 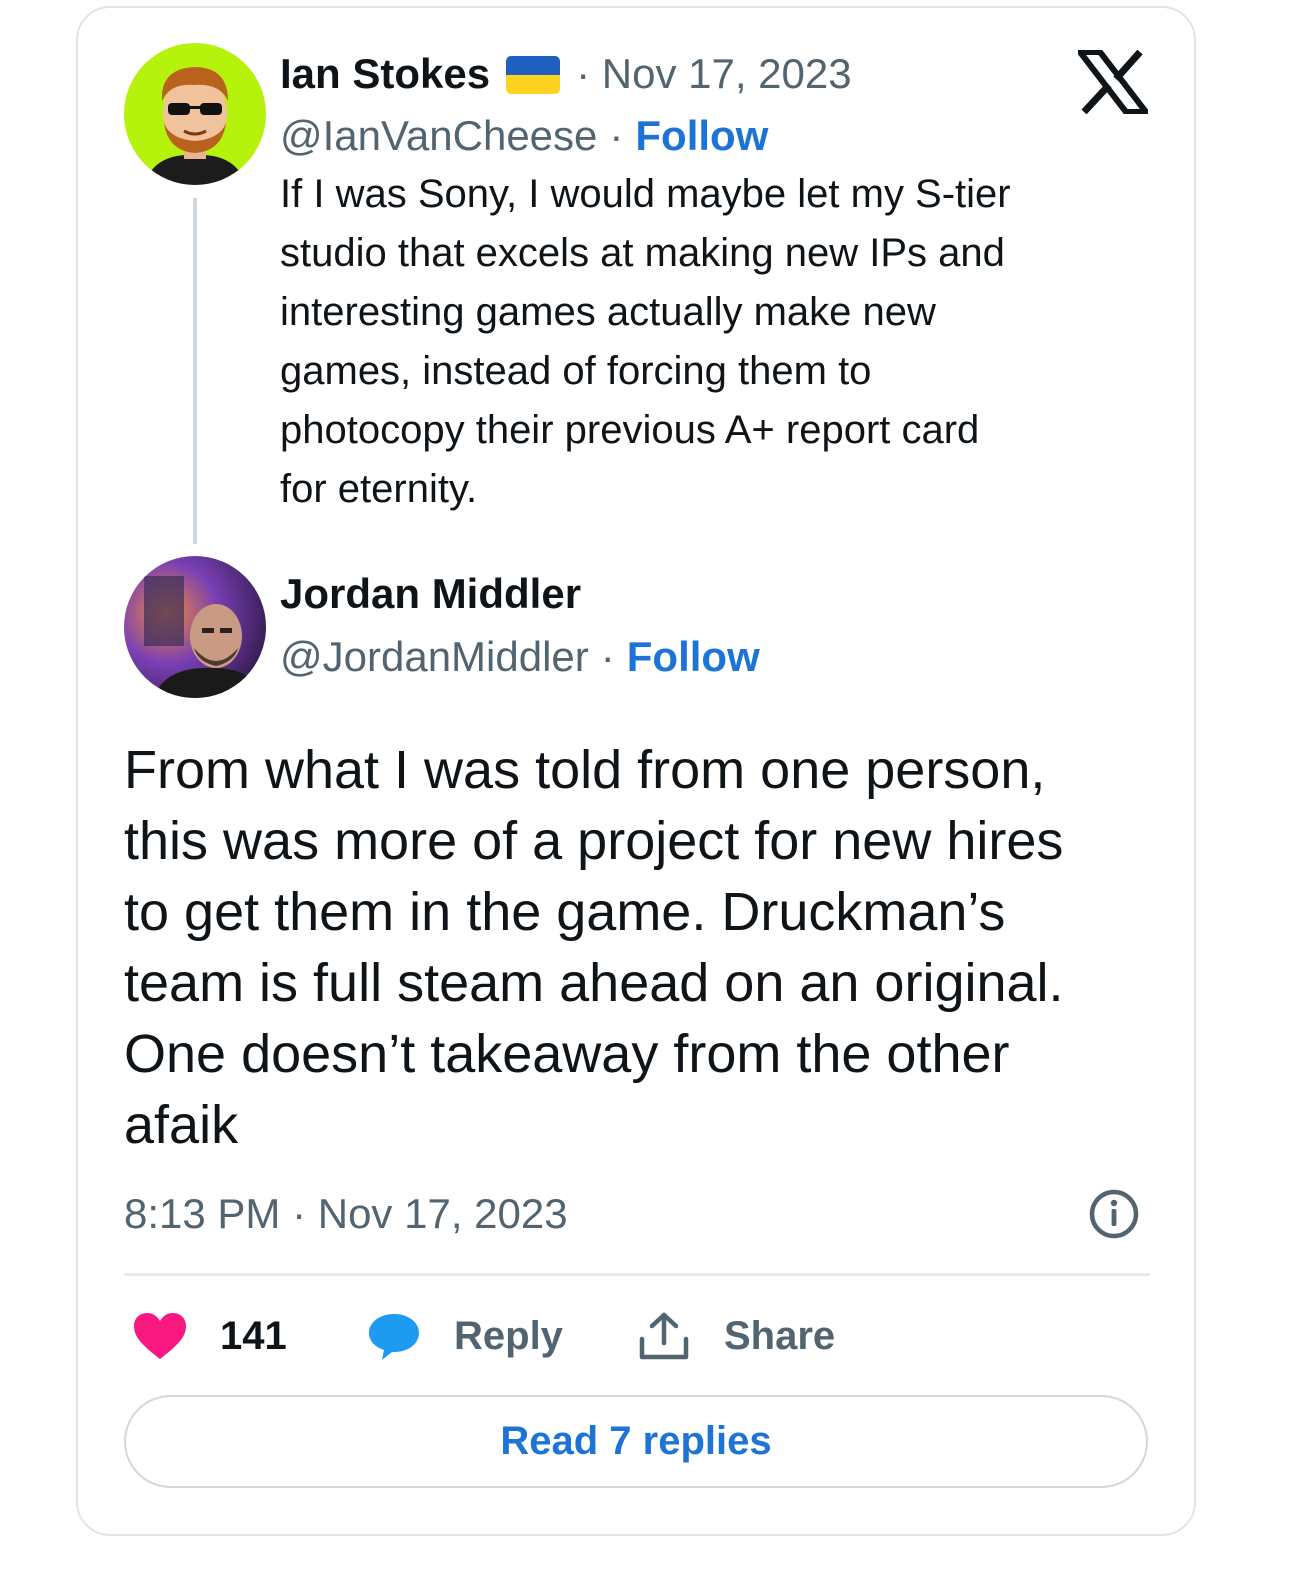 I want to click on text-line: studio that excels at making new IPs and, so click(x=642, y=253).